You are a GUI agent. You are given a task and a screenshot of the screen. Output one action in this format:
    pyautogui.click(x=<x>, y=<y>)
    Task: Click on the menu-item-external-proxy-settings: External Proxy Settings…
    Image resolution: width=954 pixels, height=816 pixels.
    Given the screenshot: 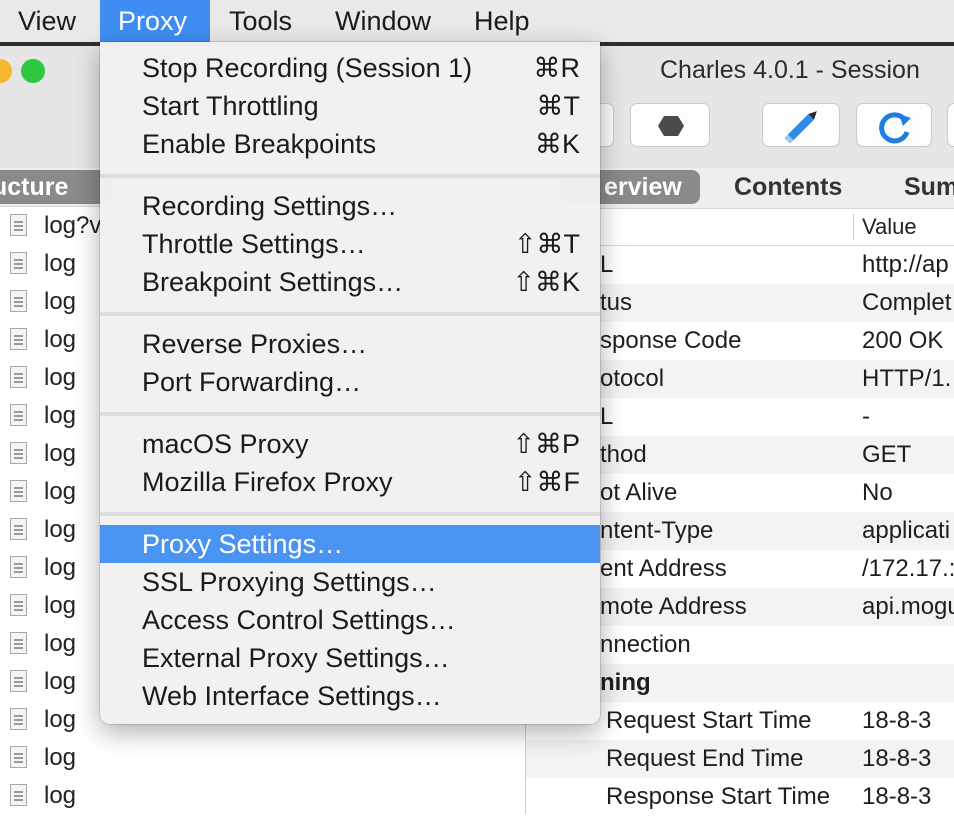 What is the action you would take?
    pyautogui.click(x=350, y=658)
    